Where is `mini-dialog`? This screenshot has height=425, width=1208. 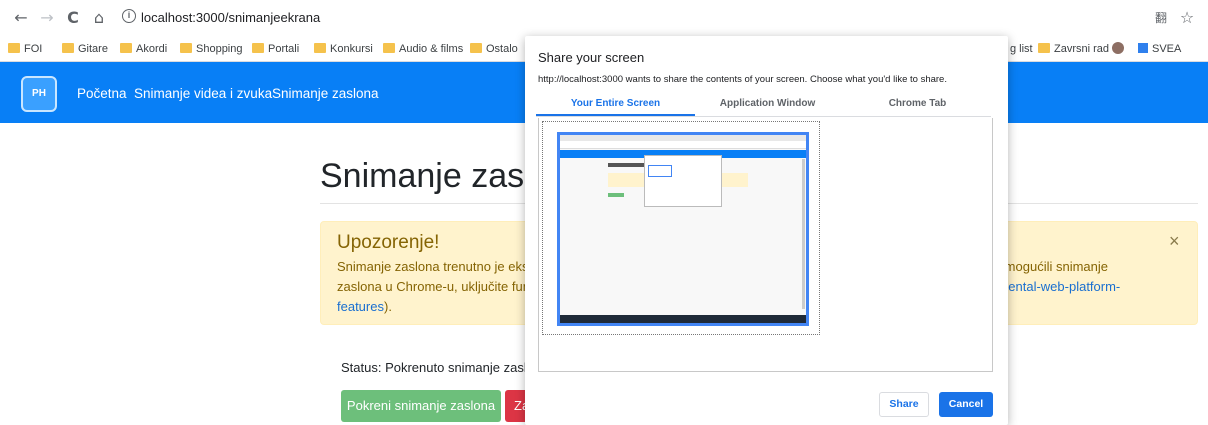 mini-dialog is located at coordinates (683, 181).